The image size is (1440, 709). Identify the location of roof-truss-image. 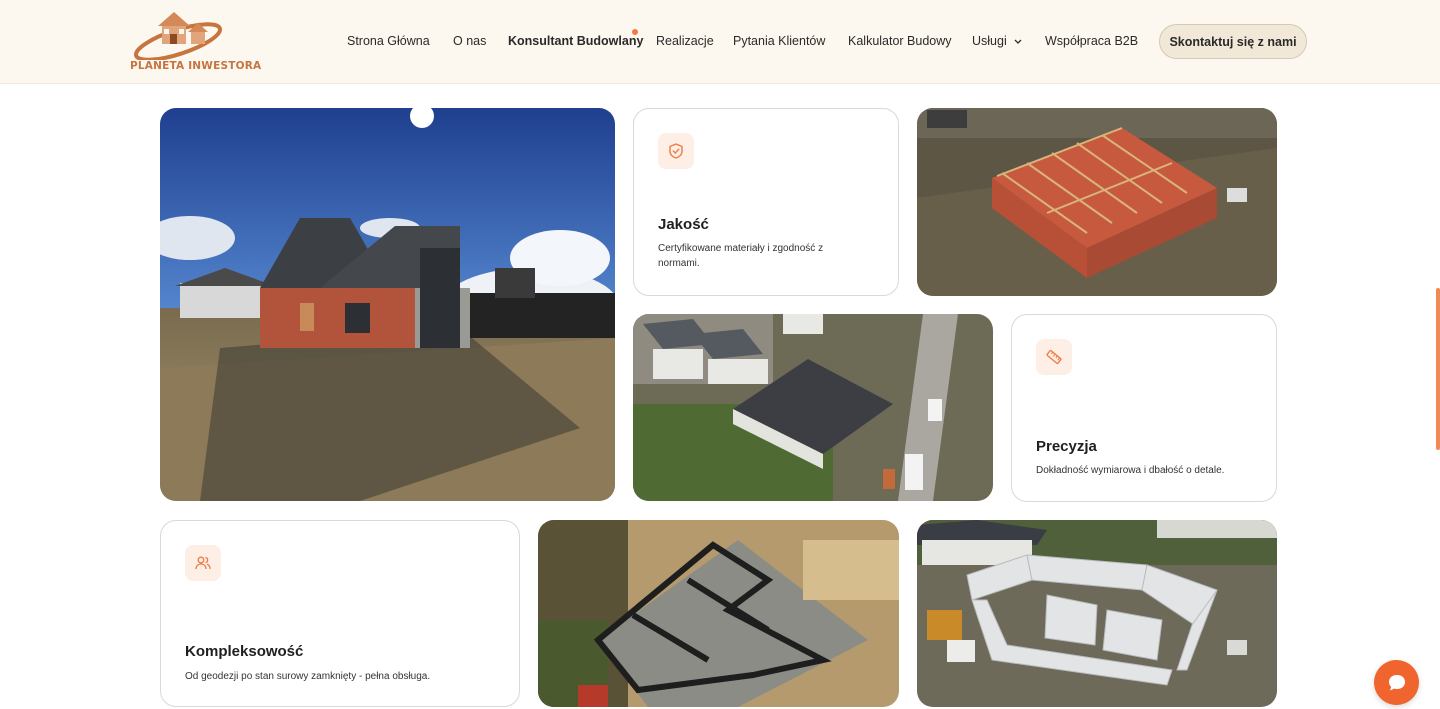
(1097, 202).